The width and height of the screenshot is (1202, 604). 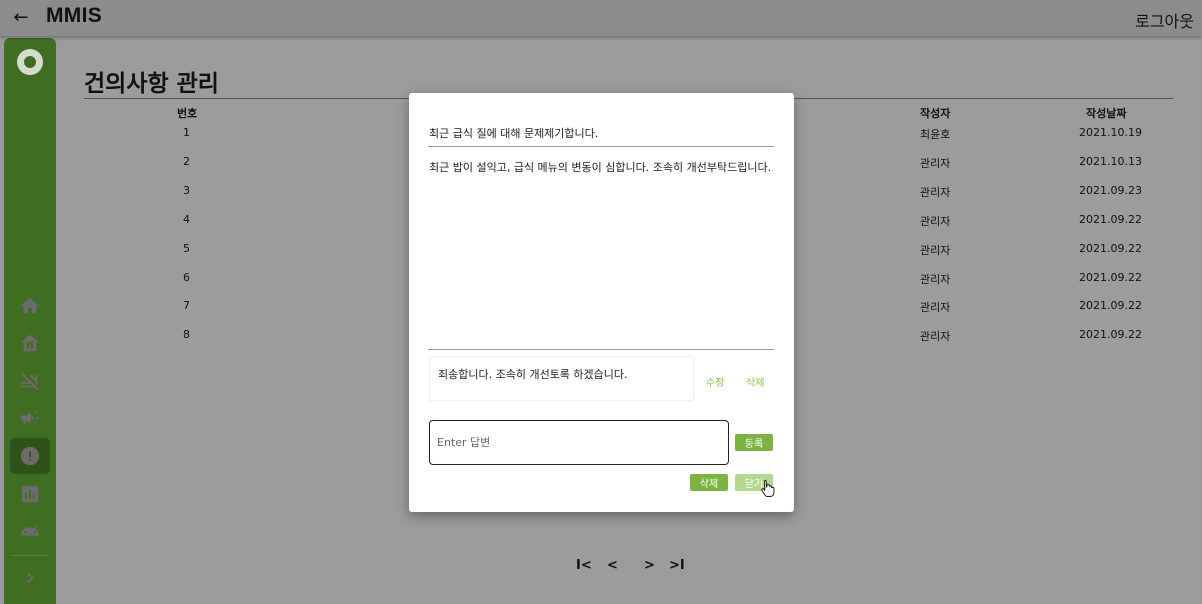 I want to click on reply-edit-button: 수정, so click(x=715, y=381).